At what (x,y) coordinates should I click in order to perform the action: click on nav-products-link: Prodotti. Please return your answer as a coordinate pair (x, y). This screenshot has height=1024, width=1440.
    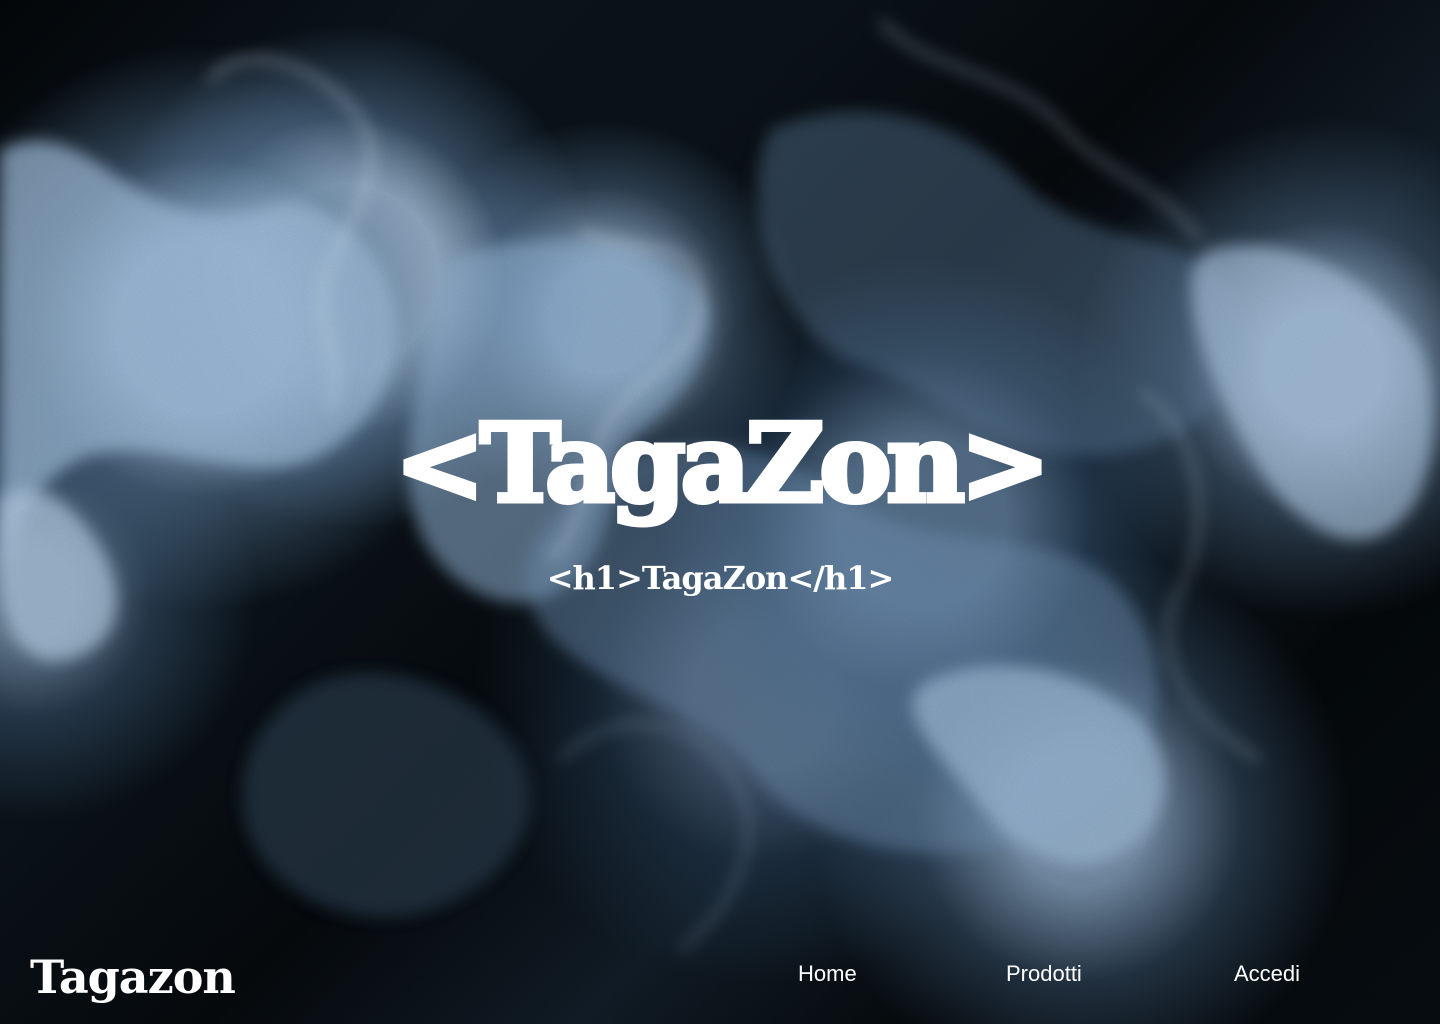
    Looking at the image, I should click on (1044, 974).